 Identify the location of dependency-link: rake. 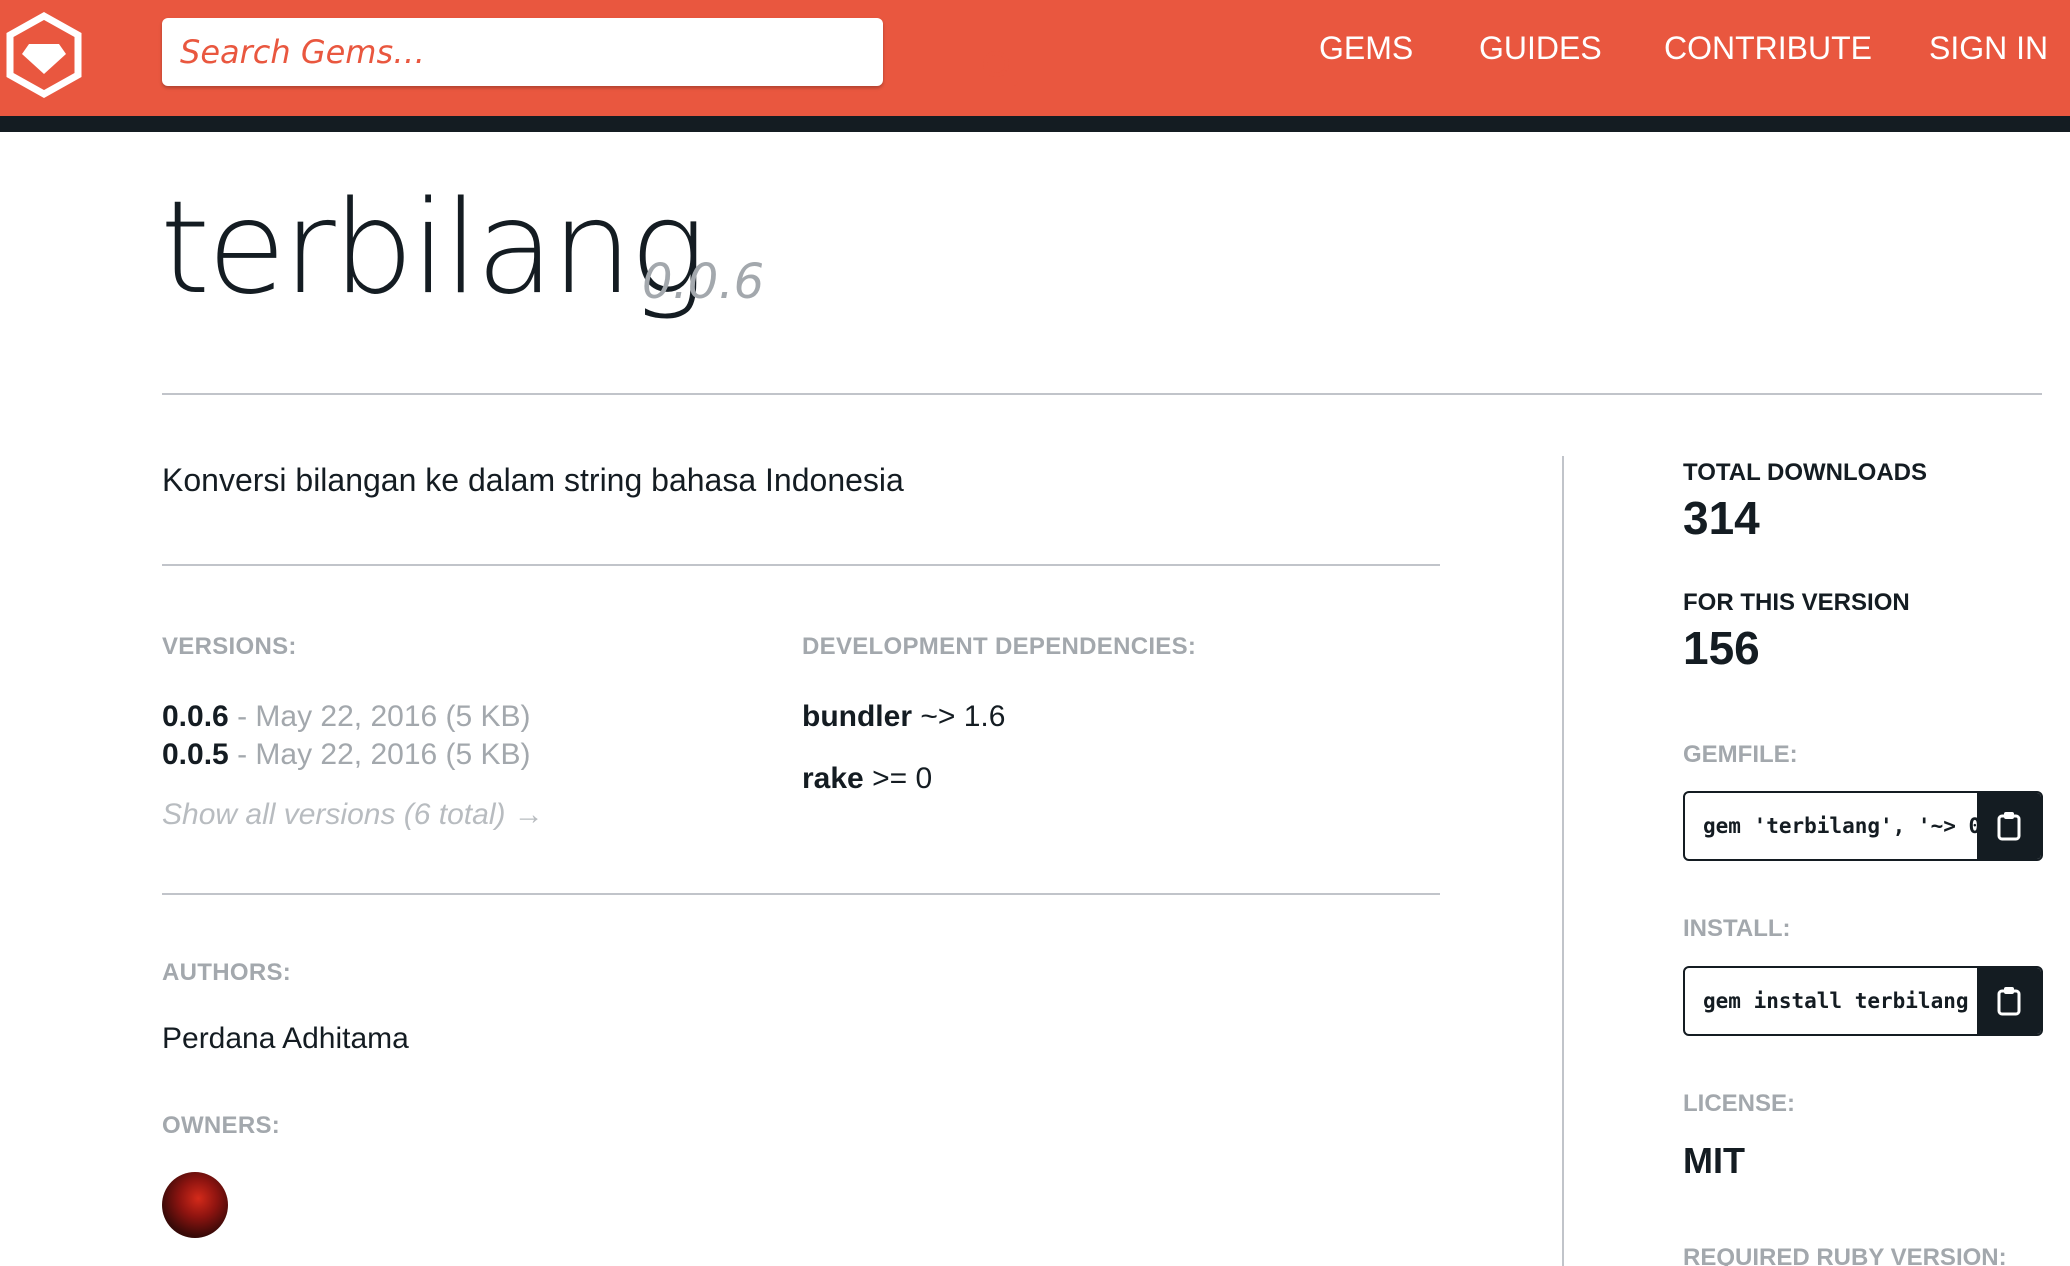
(833, 778).